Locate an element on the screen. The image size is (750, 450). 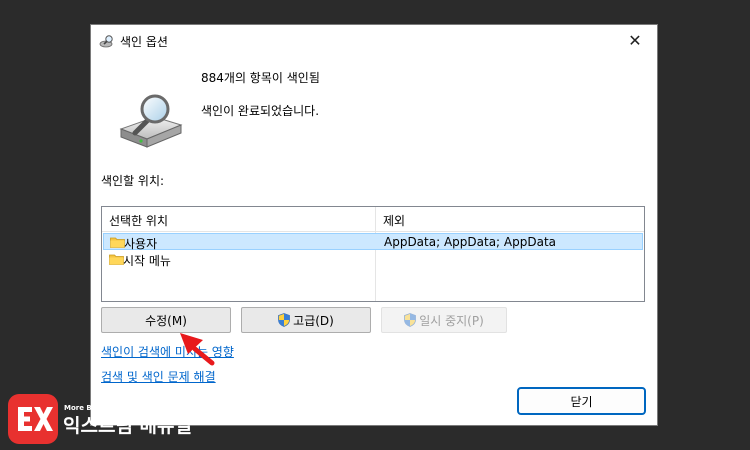
indexing-effects-link: 색인이 검색에 미치는 영향 is located at coordinates (167, 351).